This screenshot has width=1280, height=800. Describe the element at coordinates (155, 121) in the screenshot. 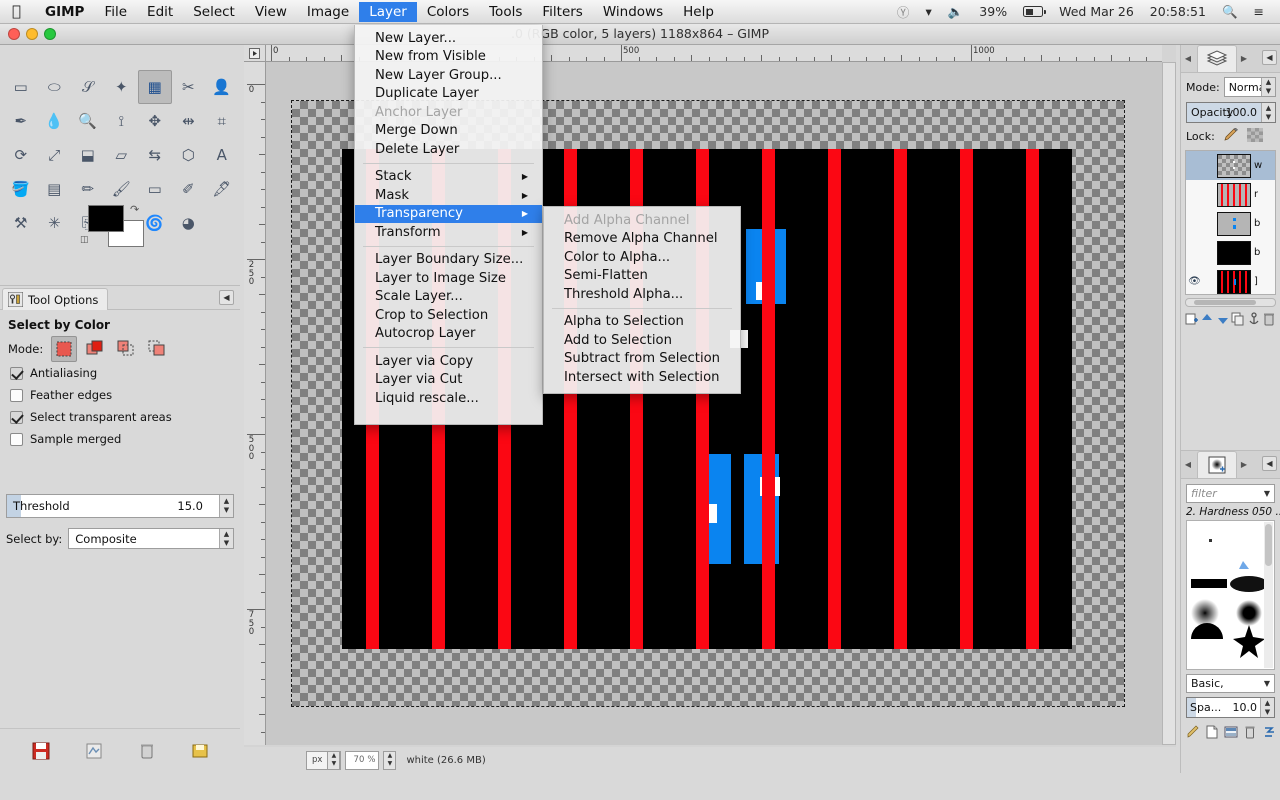

I see `move-tool: ✥` at that location.